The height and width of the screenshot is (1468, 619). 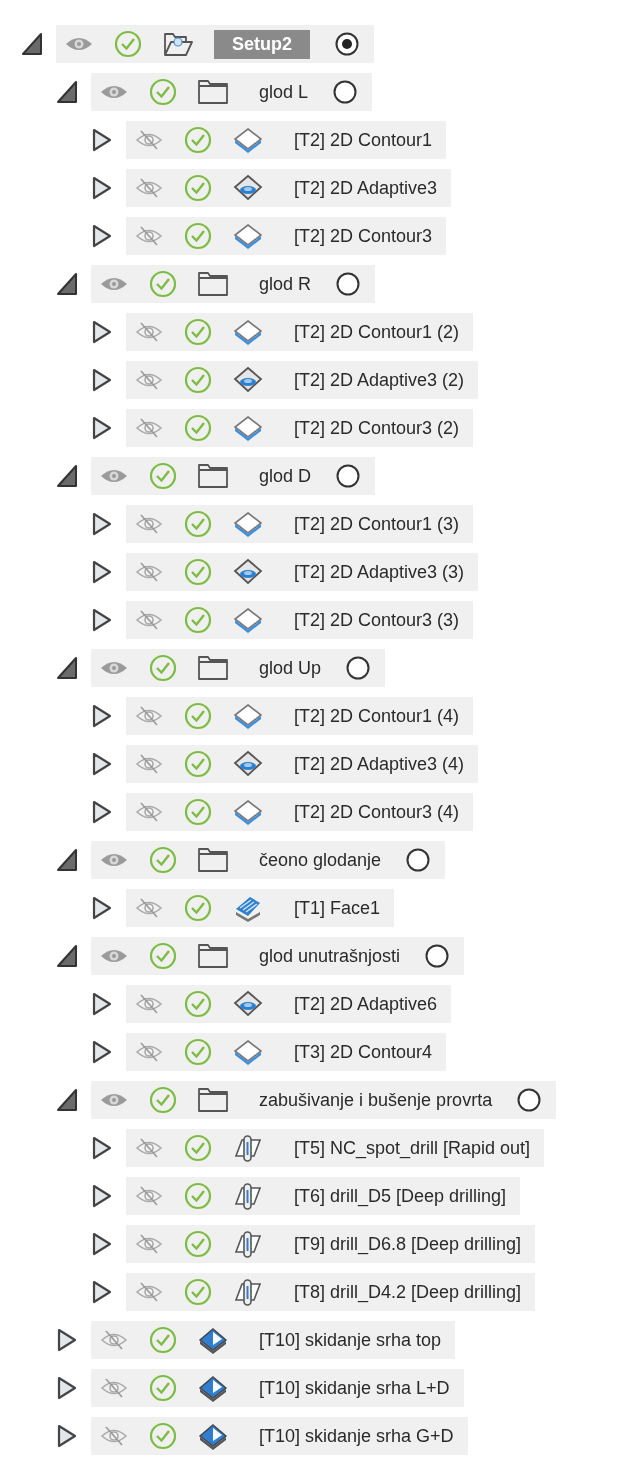 I want to click on tree-item-label: [T10] skidanje srha G+D, so click(x=356, y=1436).